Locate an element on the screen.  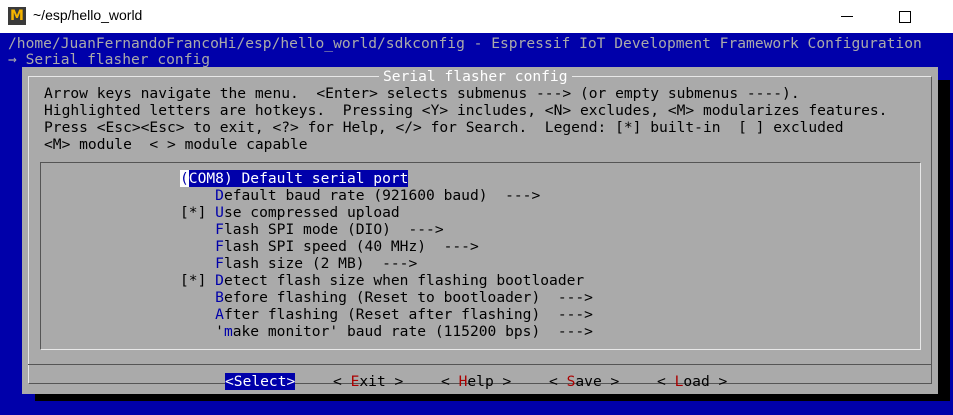
dialog-title: Serial flasher config is located at coordinates (475, 76).